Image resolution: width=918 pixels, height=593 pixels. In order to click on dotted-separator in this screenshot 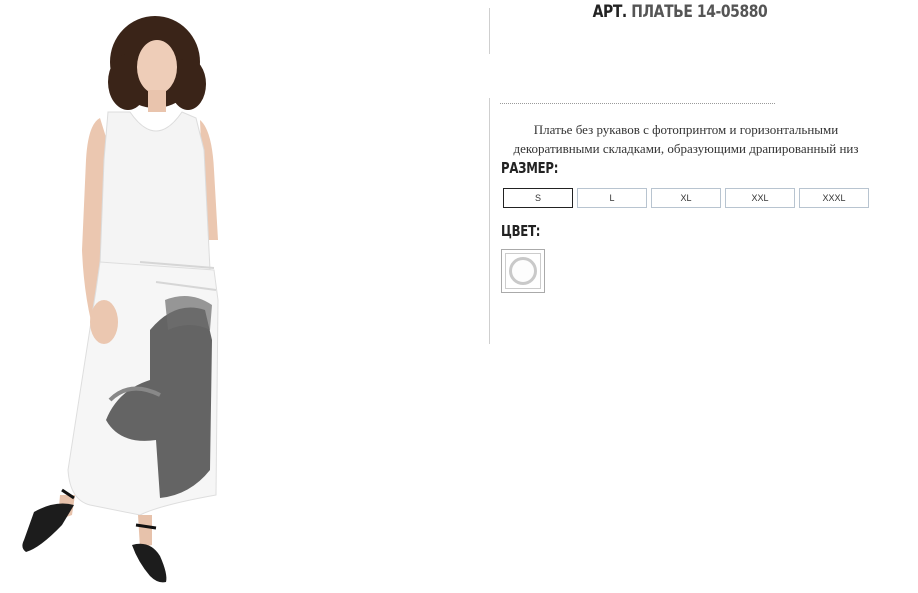, I will do `click(637, 103)`.